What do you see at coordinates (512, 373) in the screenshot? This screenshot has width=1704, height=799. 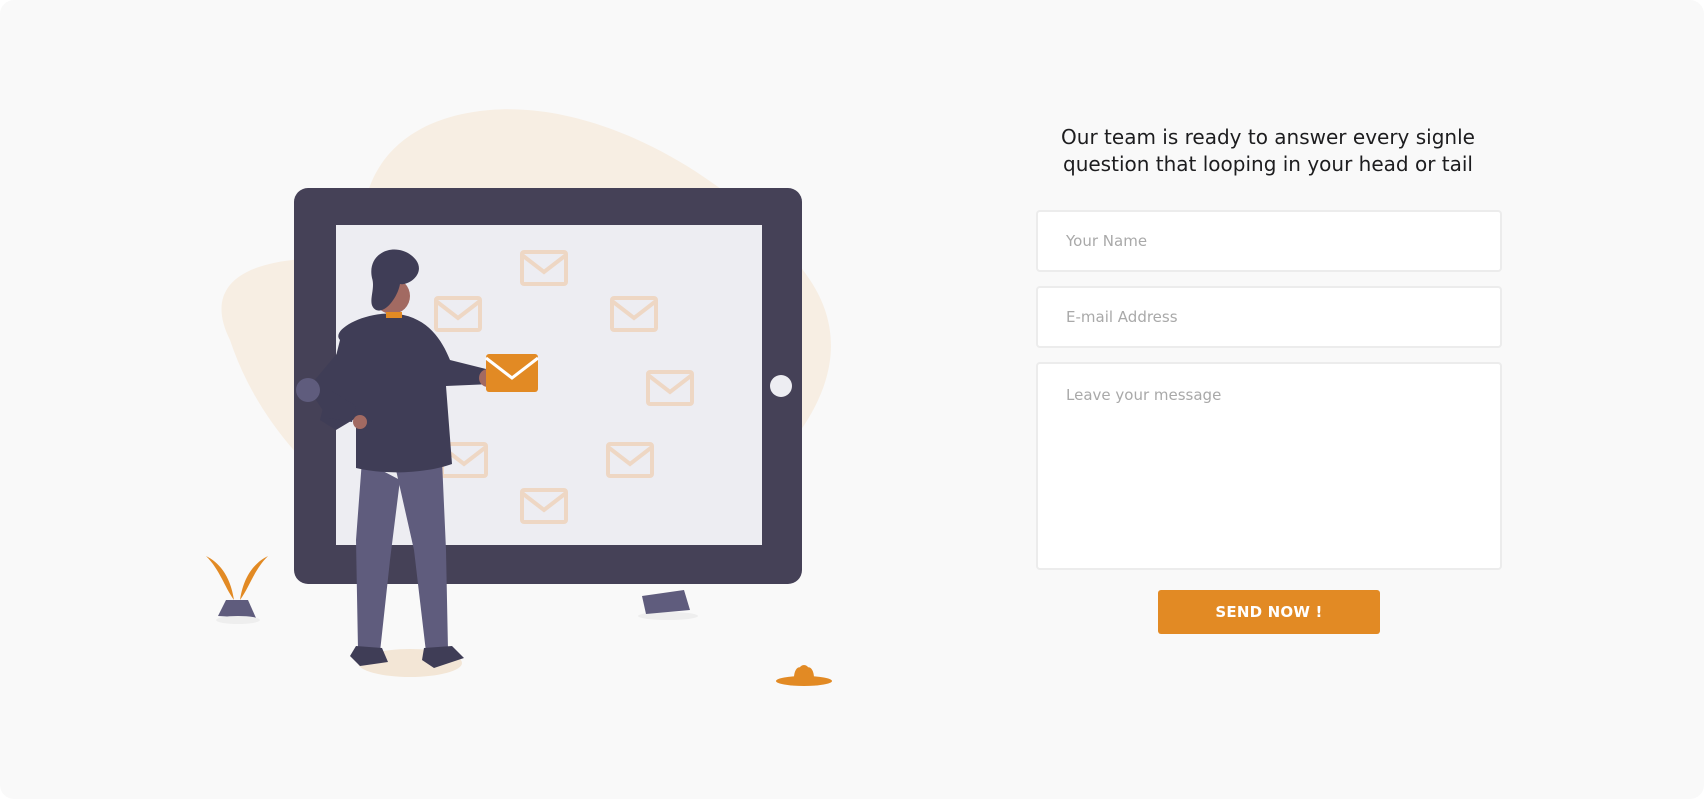 I see `envelope-icon` at bounding box center [512, 373].